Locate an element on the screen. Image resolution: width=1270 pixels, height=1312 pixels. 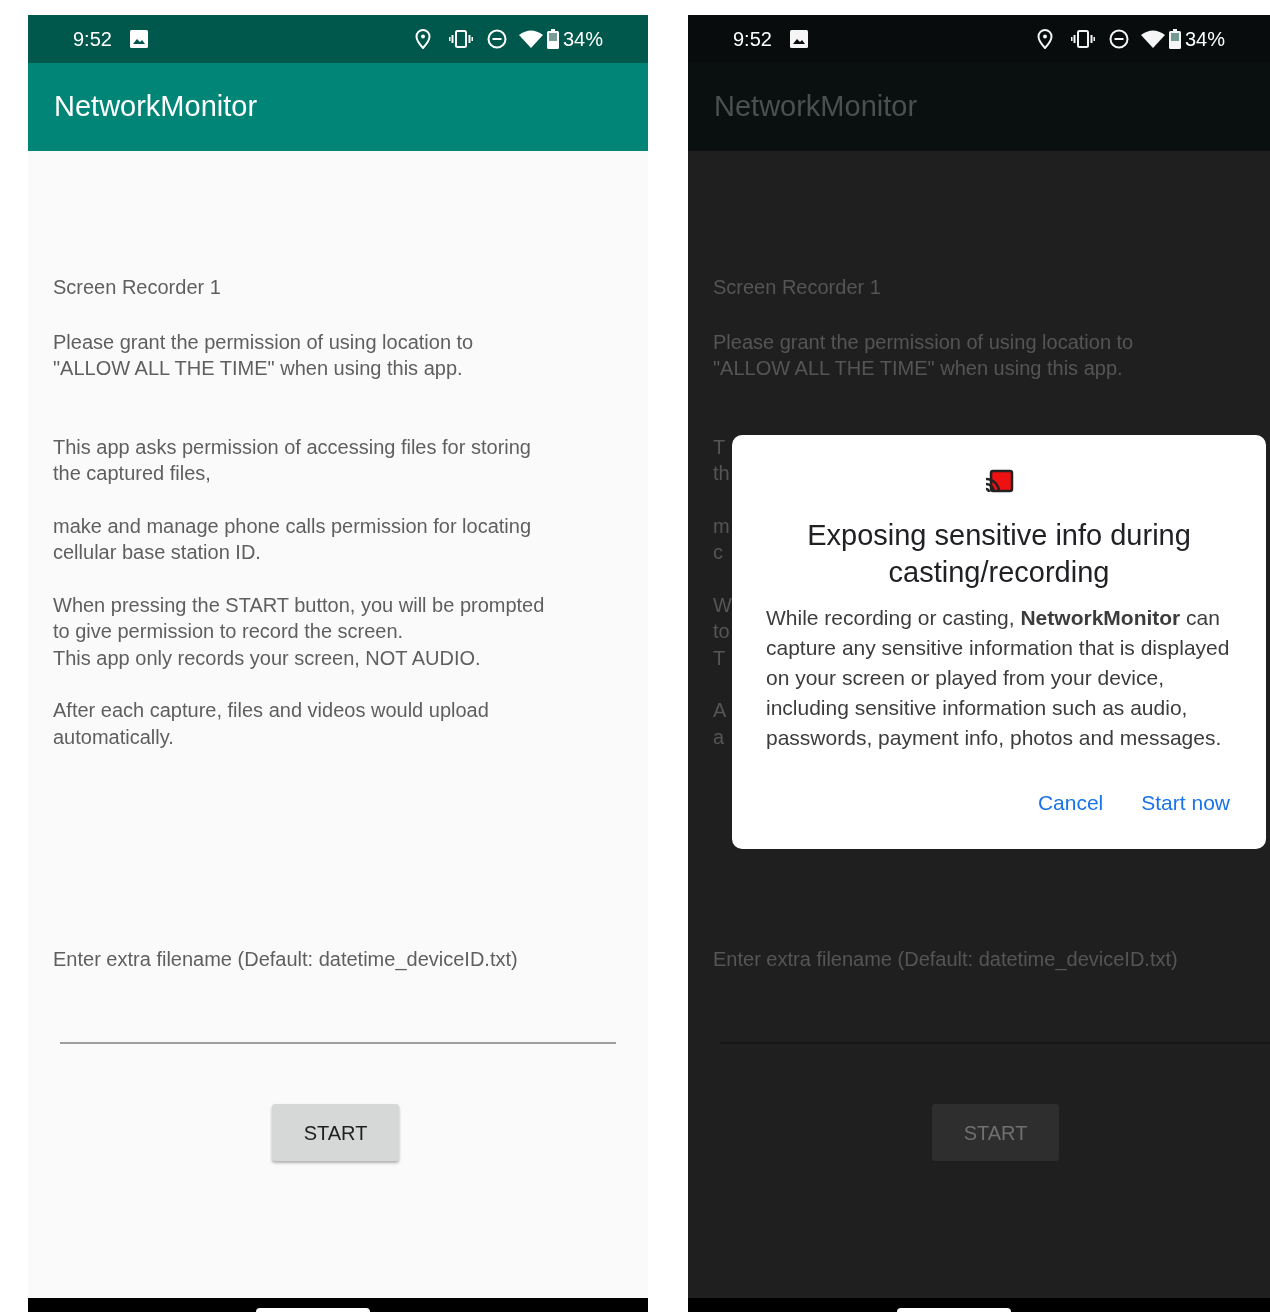
start-now-button: Start now is located at coordinates (1185, 803).